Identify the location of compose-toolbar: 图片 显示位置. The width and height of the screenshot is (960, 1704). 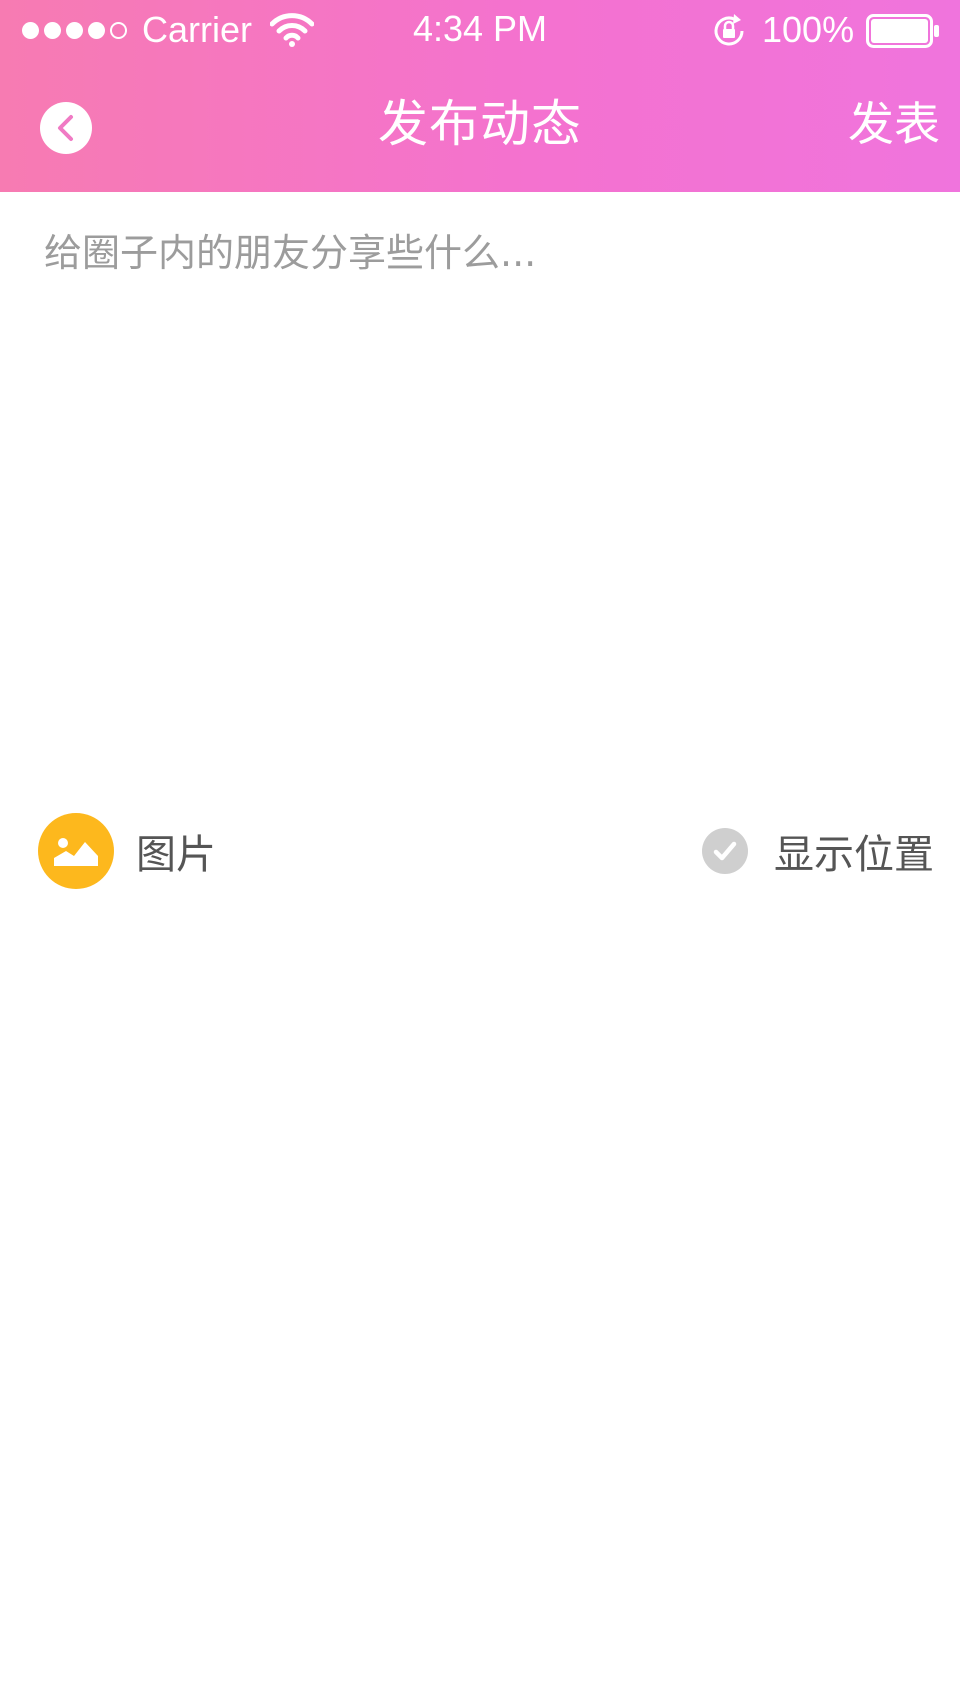
(480, 856).